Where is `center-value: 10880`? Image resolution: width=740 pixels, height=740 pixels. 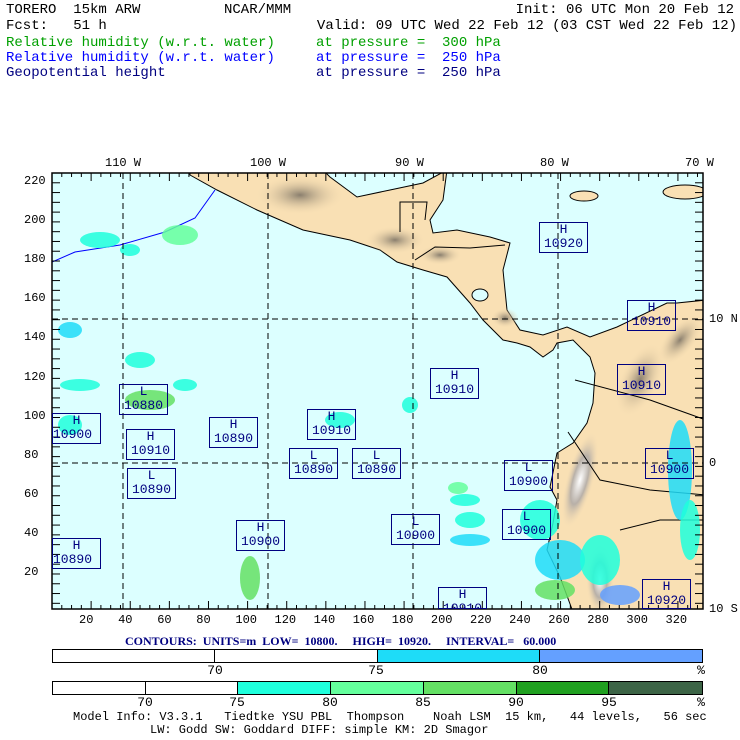 center-value: 10880 is located at coordinates (143, 405).